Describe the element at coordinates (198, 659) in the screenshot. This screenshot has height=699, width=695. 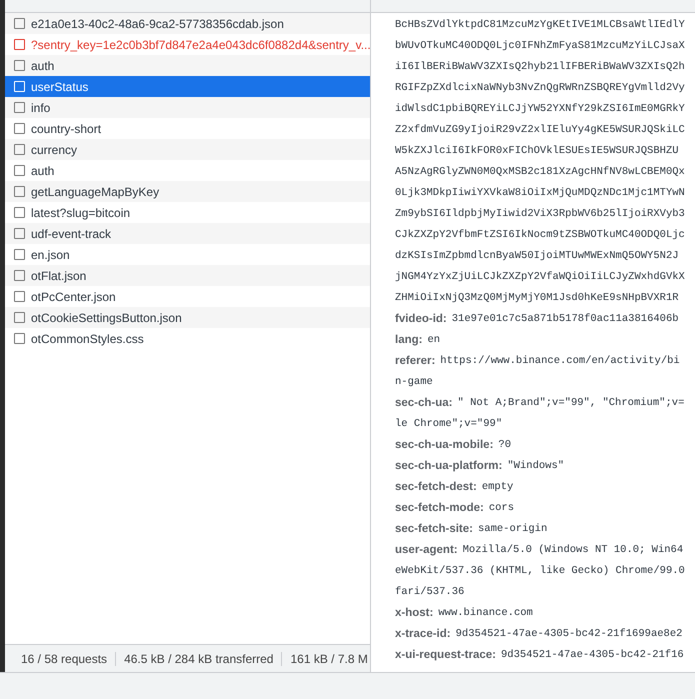
I see `status-text: 46.5 kB / 284 kB transferred` at that location.